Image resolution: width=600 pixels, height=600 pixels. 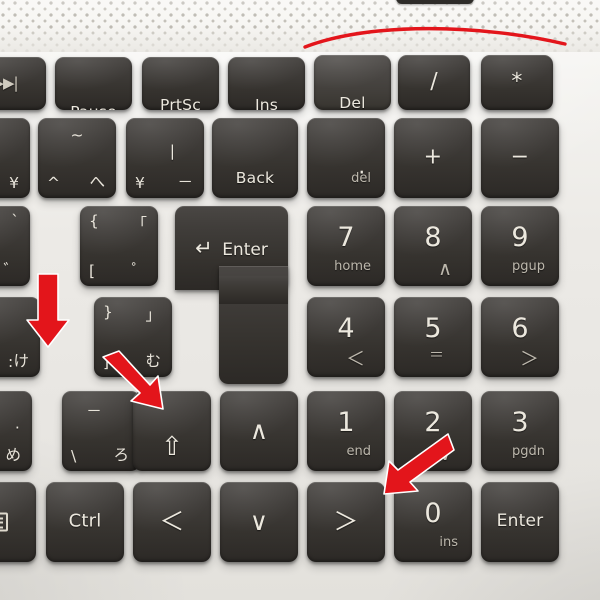 What do you see at coordinates (433, 328) in the screenshot?
I see `numpad-5-key-number: 5` at bounding box center [433, 328].